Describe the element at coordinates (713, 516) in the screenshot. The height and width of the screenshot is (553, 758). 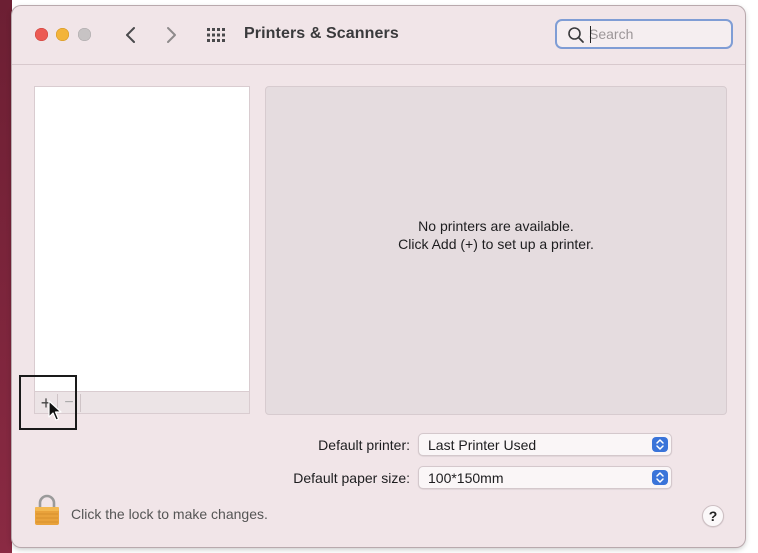
I see `help-button: ?` at that location.